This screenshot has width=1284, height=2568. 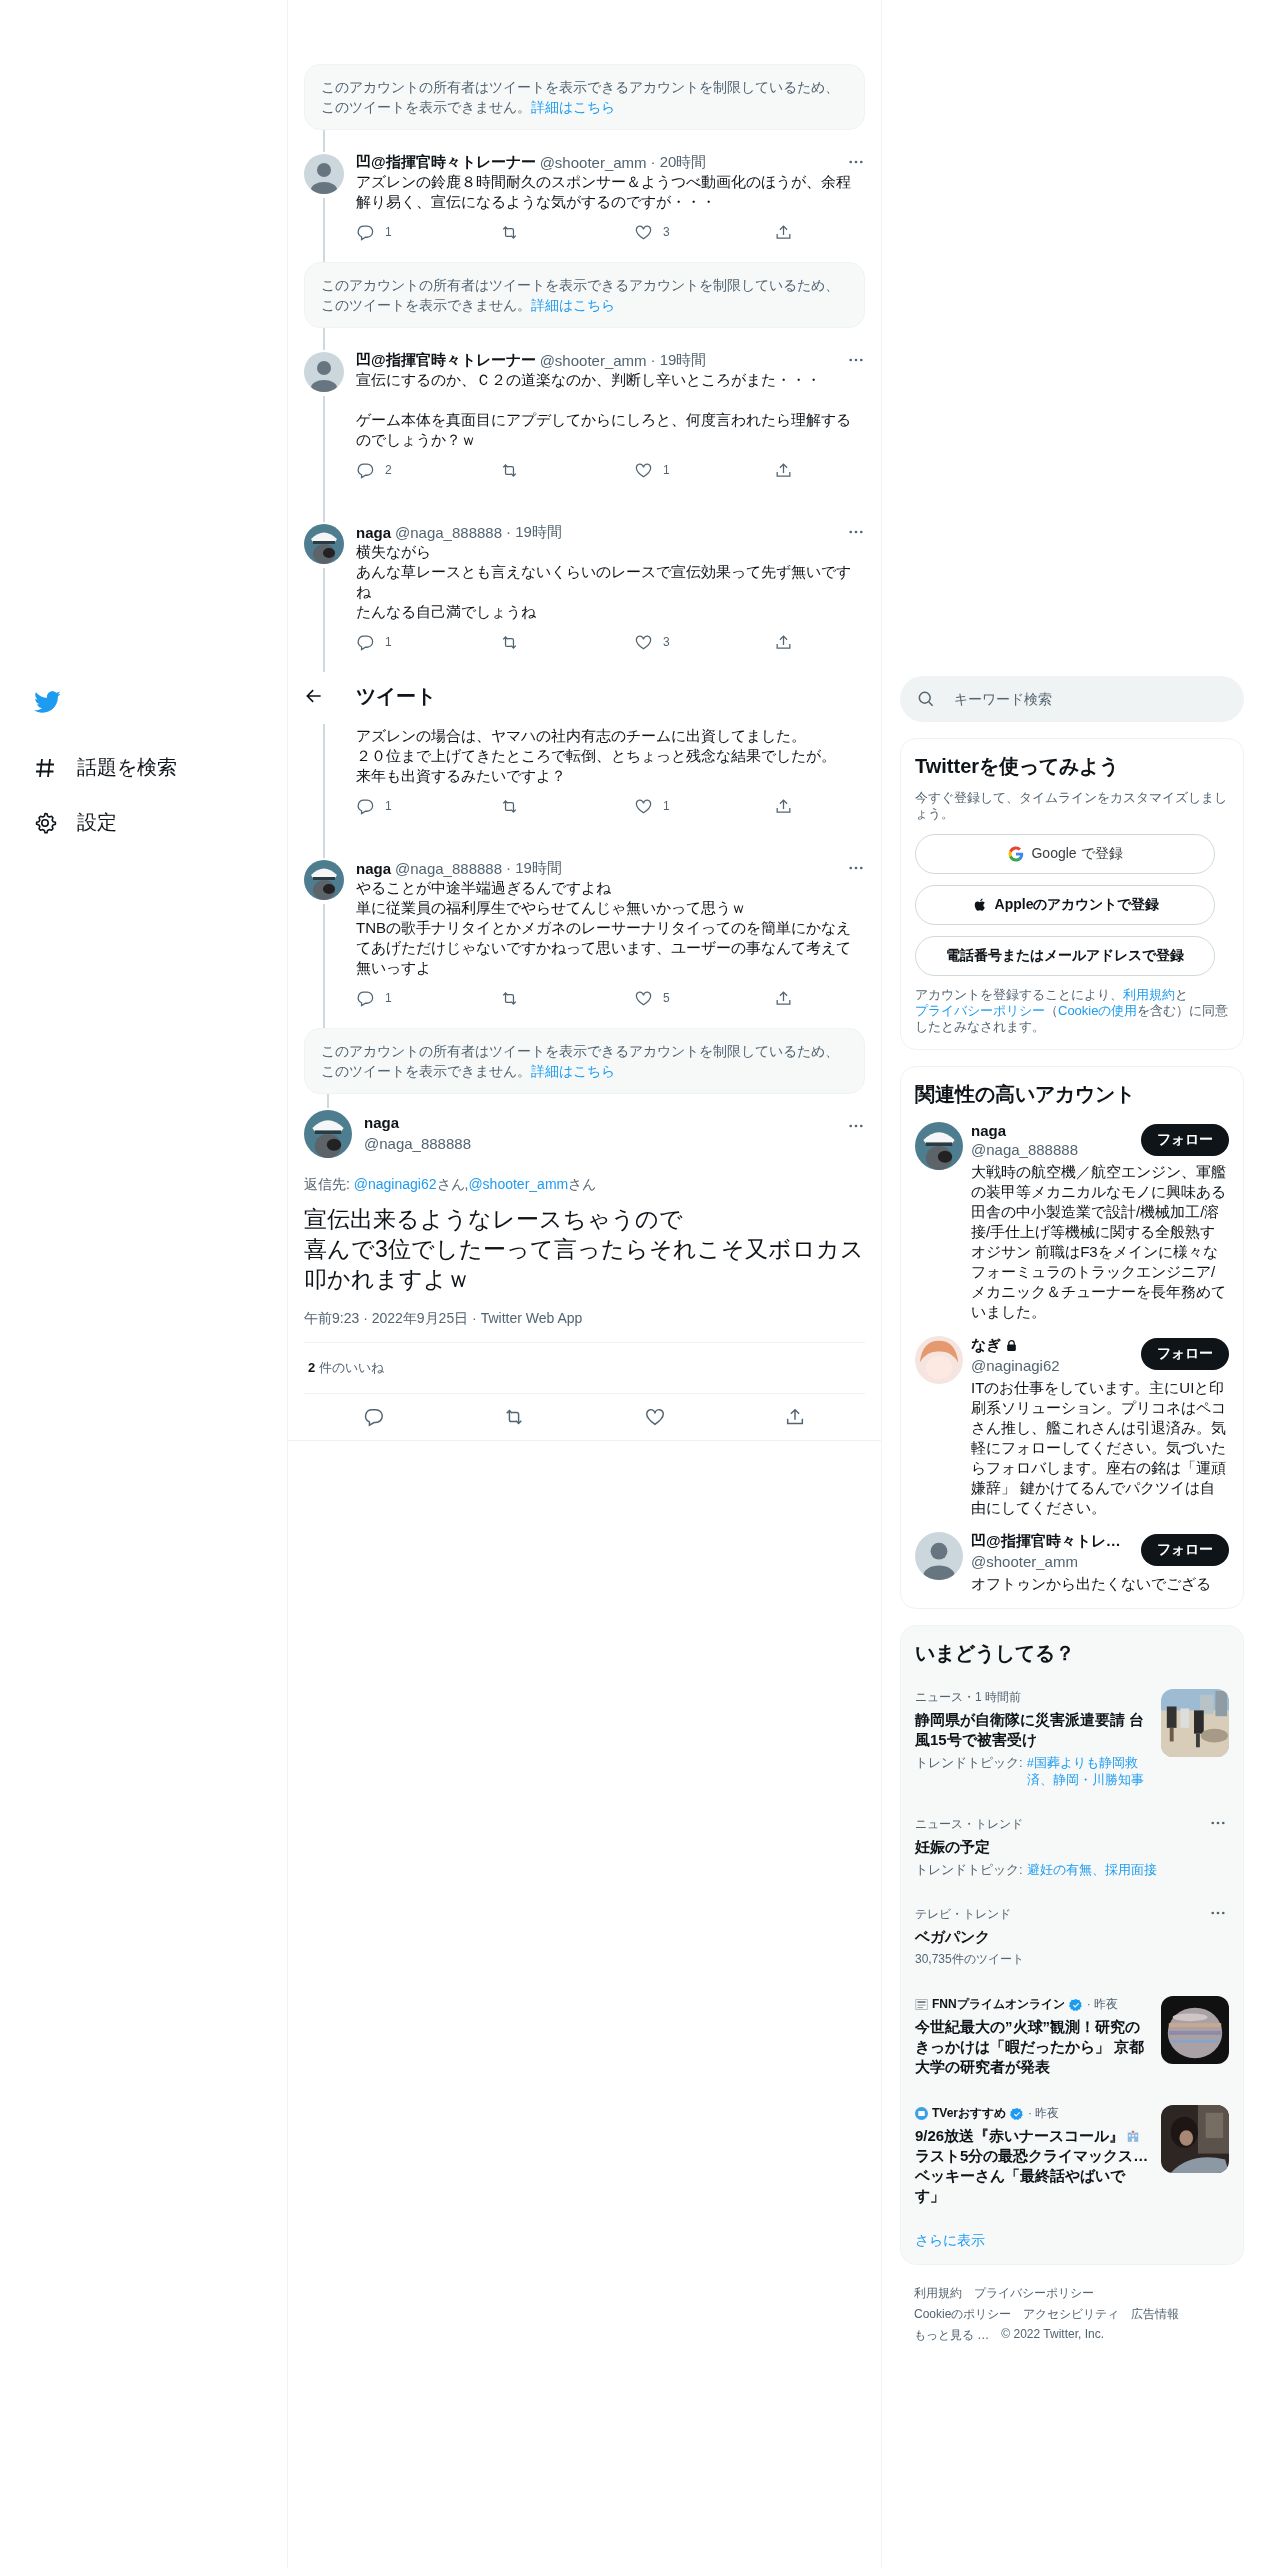 What do you see at coordinates (396, 696) in the screenshot?
I see `page-title: ツイート` at bounding box center [396, 696].